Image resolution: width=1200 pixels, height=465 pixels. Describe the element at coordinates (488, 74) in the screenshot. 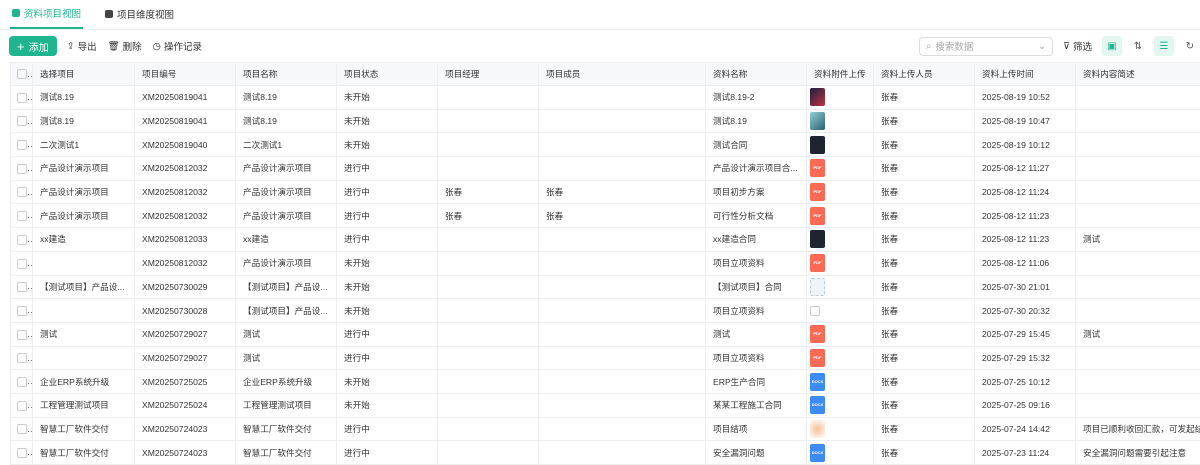

I see `column-header: 项目经理` at that location.